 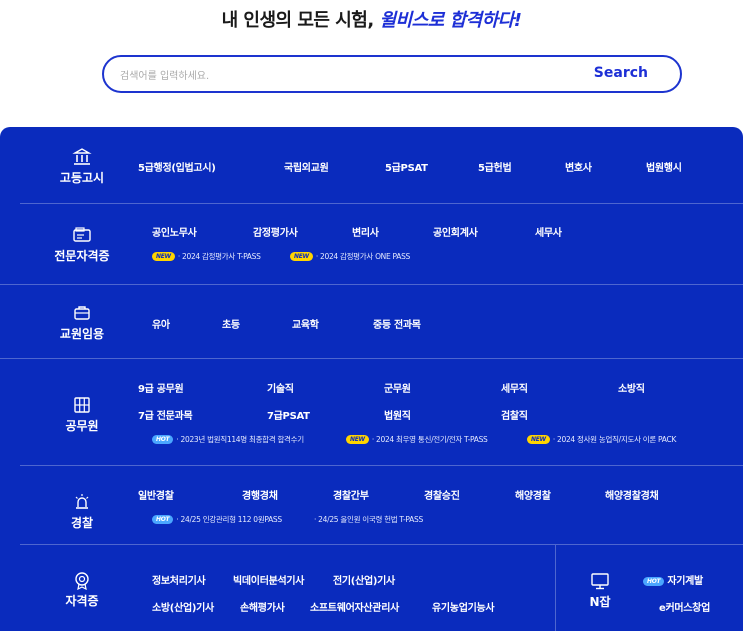 What do you see at coordinates (397, 323) in the screenshot?
I see `link-item: 중등 전과목` at bounding box center [397, 323].